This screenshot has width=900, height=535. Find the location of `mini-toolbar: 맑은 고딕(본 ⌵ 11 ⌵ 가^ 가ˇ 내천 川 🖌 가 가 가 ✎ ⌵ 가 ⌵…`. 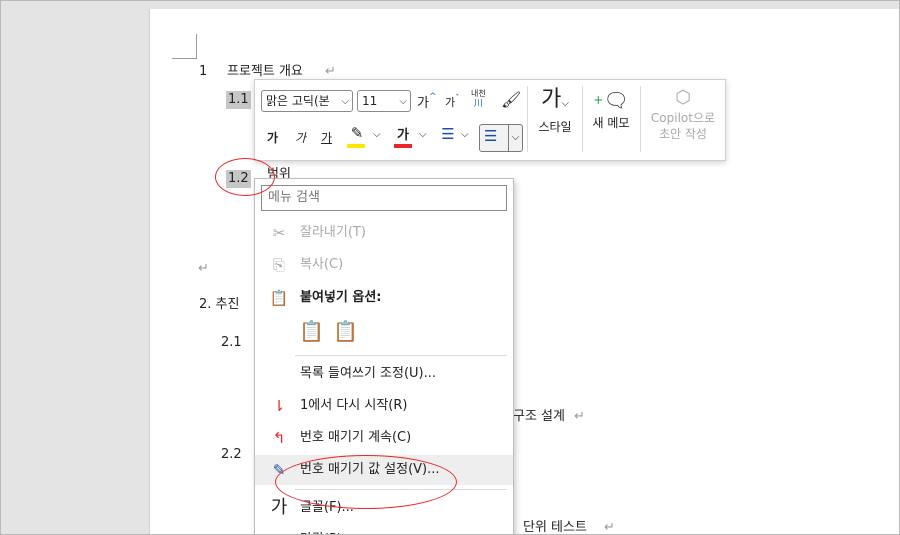

mini-toolbar: 맑은 고딕(본 ⌵ 11 ⌵ 가^ 가ˇ 내천 川 🖌 가 가 가 ✎ ⌵ 가 ⌵… is located at coordinates (490, 120).